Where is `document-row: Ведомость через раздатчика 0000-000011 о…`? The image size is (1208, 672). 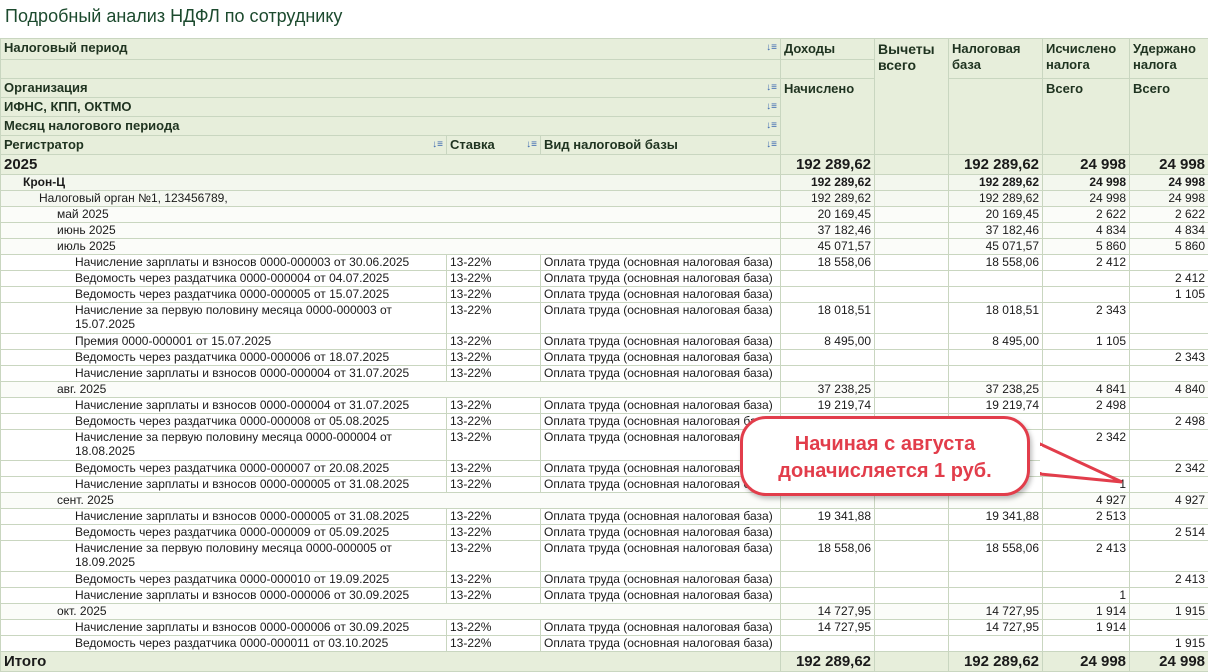
document-row: Ведомость через раздатчика 0000-000011 о… is located at coordinates (604, 644).